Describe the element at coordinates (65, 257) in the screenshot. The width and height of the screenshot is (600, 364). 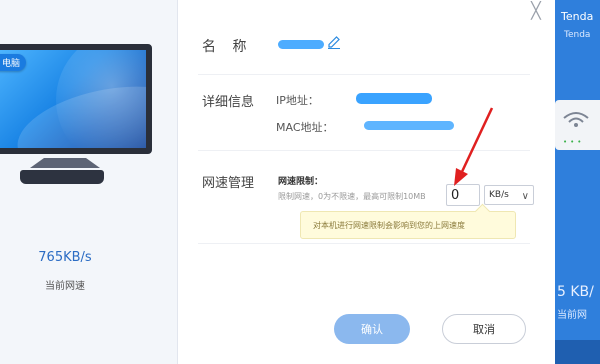
I see `current-speed-value: 765KB/s` at that location.